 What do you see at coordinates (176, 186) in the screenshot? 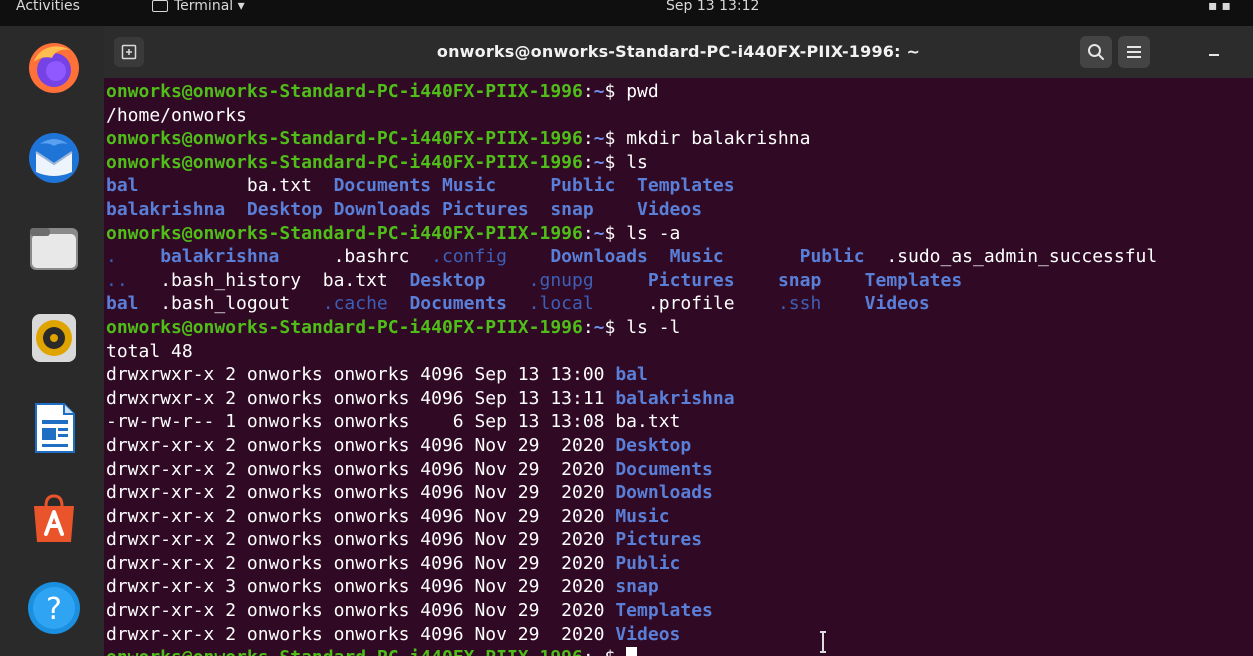
I see `listing-entry: bal` at bounding box center [176, 186].